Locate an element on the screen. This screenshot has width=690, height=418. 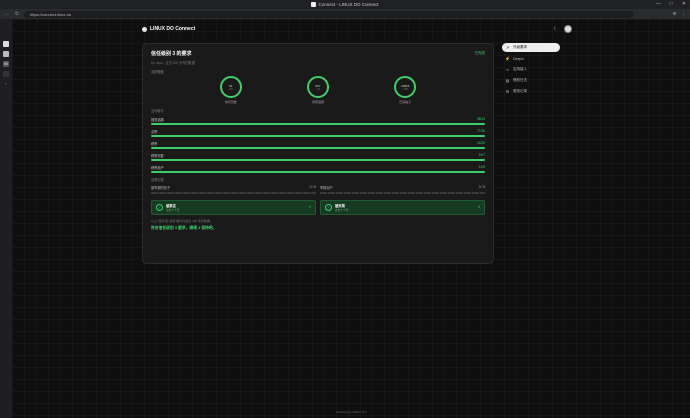
side-nav: ↗ 升级要求 ⚡ Deeplx ∞ 应用接入 ▤ 授权日志 ☰ 登录记录 is located at coordinates (531, 69).